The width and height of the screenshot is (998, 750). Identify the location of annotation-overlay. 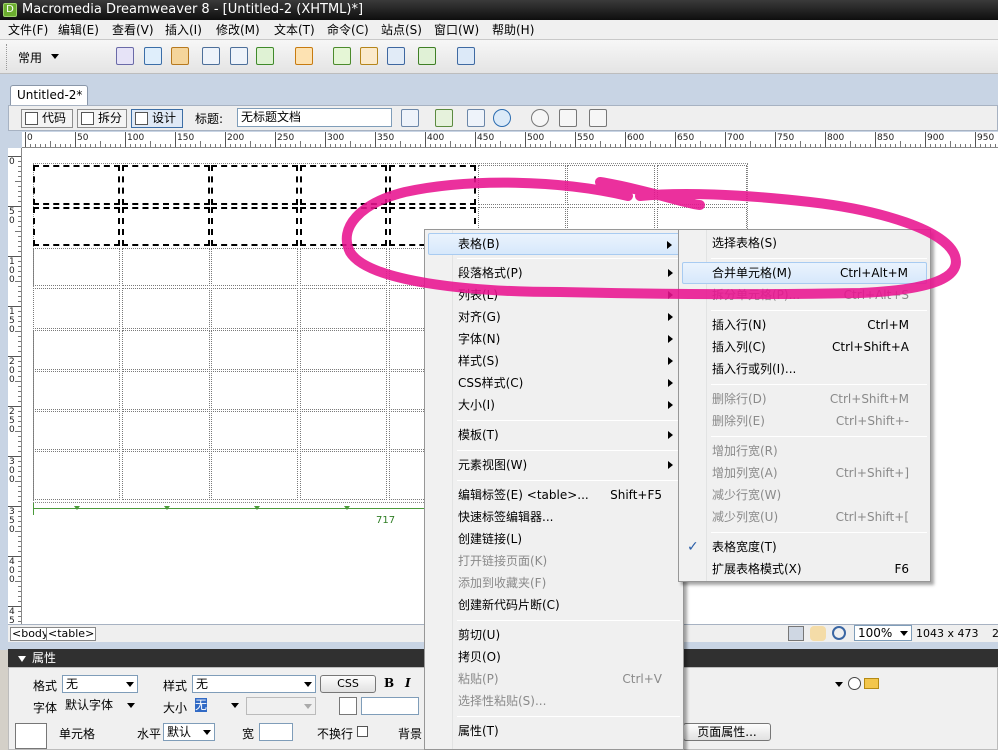
(651, 238).